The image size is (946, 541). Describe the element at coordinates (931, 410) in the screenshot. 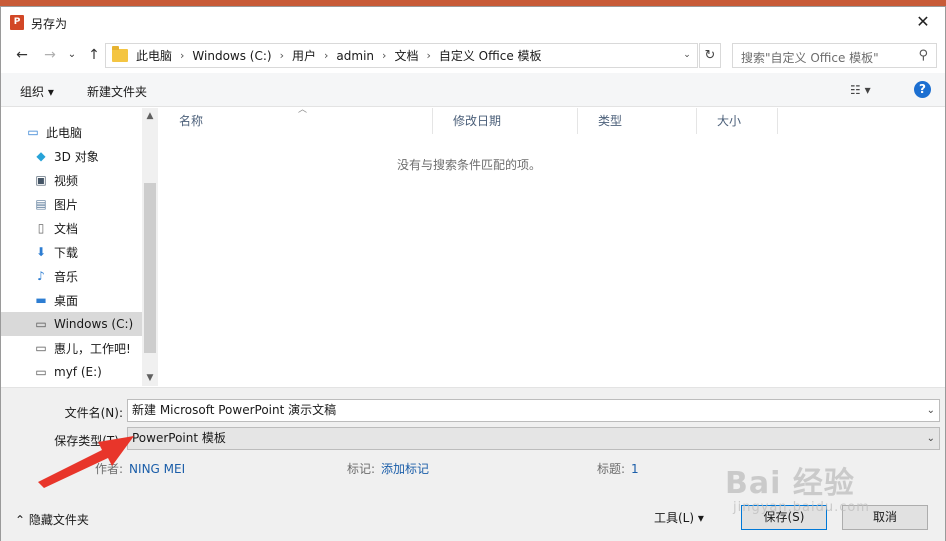

I see `filename-dropdown-chevron-icon: ⌄` at that location.